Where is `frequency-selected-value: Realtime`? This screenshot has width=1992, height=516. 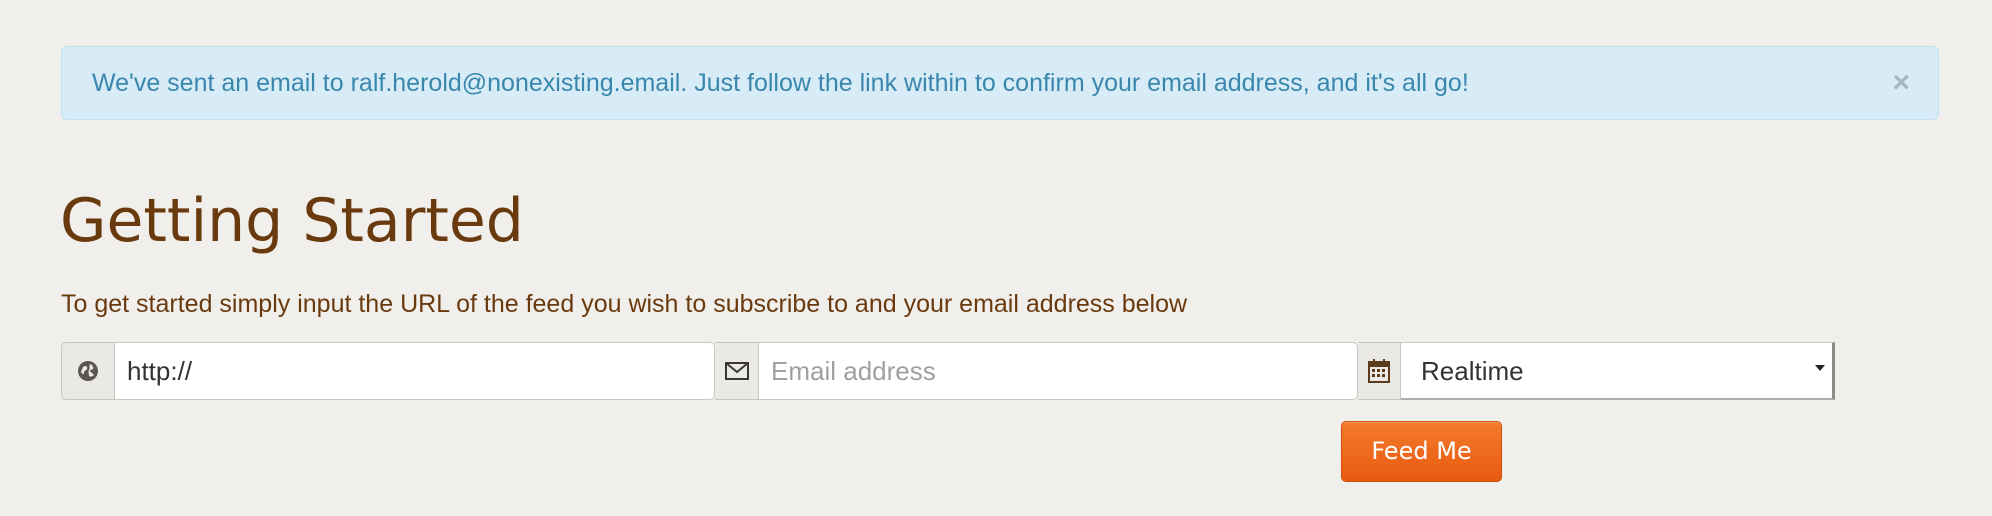
frequency-selected-value: Realtime is located at coordinates (1472, 371).